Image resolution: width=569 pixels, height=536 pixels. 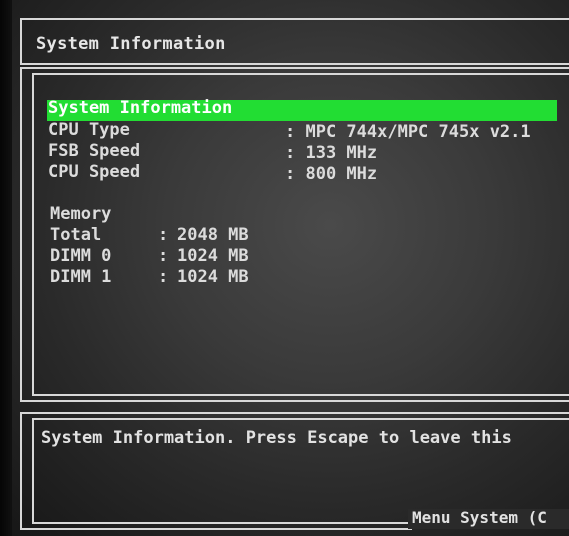 What do you see at coordinates (81, 256) in the screenshot?
I see `memory-dimm0-label: DIMM 0` at bounding box center [81, 256].